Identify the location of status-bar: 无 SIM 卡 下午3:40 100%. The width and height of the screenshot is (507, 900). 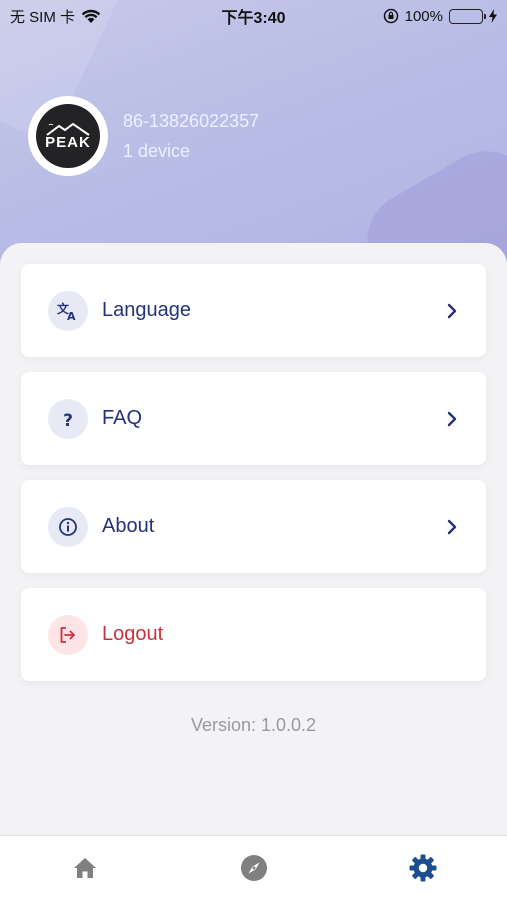
(253, 16).